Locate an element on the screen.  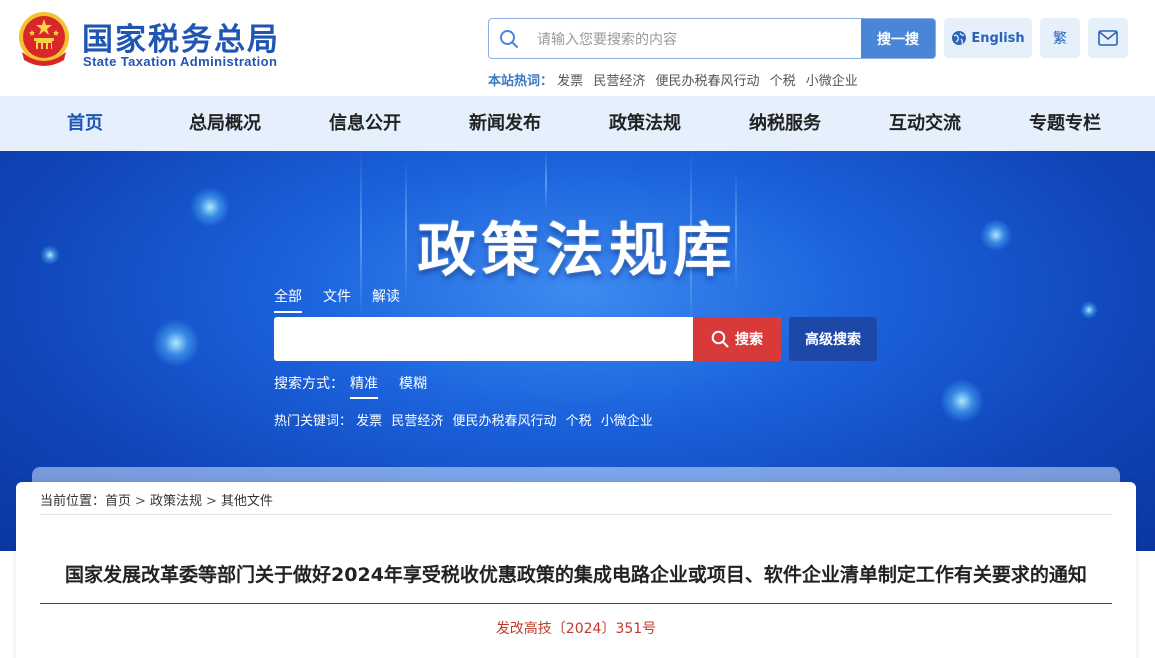
search-mode-fuzzy: 模糊 is located at coordinates (413, 383).